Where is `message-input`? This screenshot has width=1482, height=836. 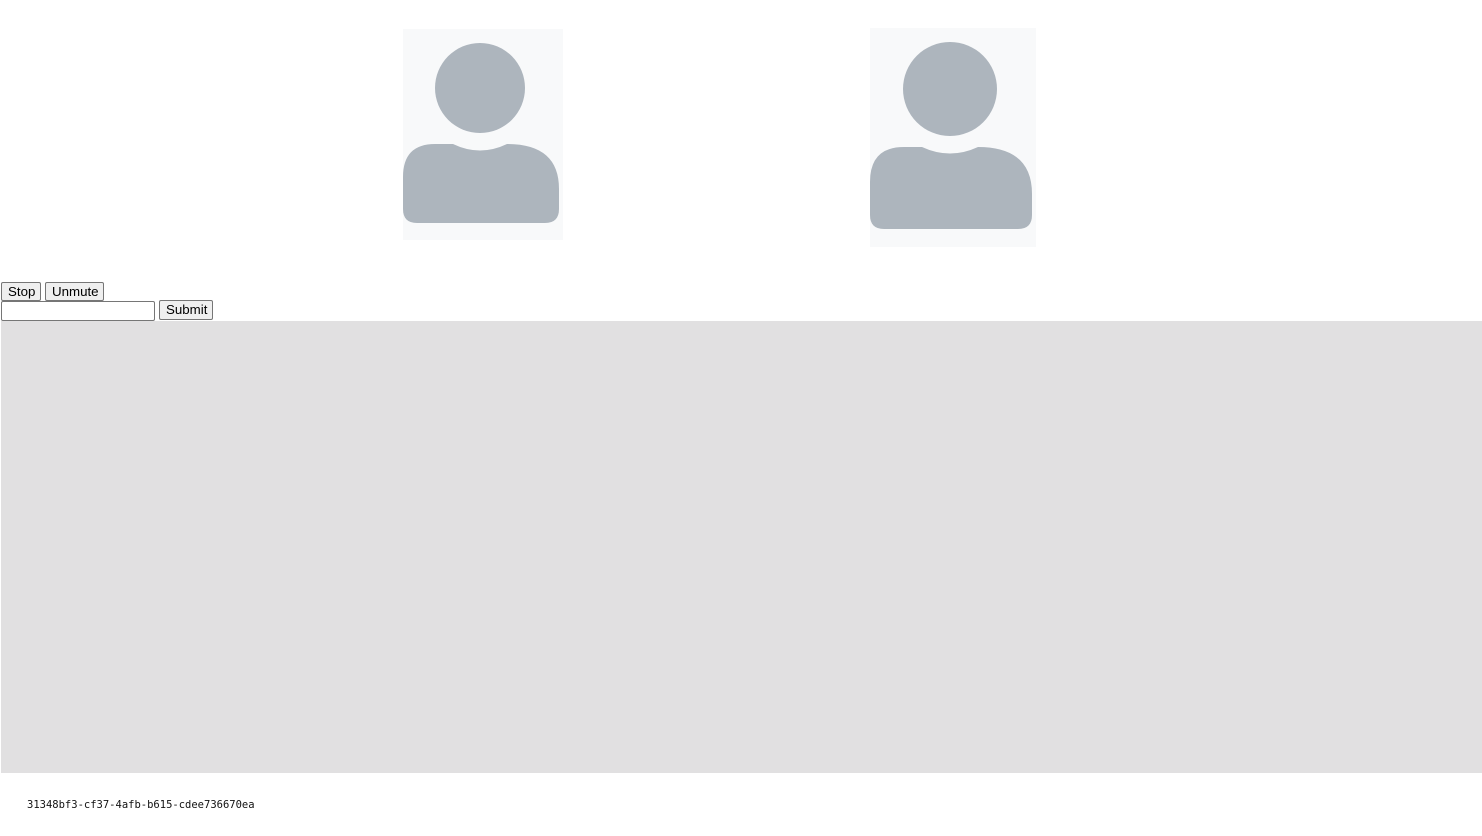 message-input is located at coordinates (78, 311).